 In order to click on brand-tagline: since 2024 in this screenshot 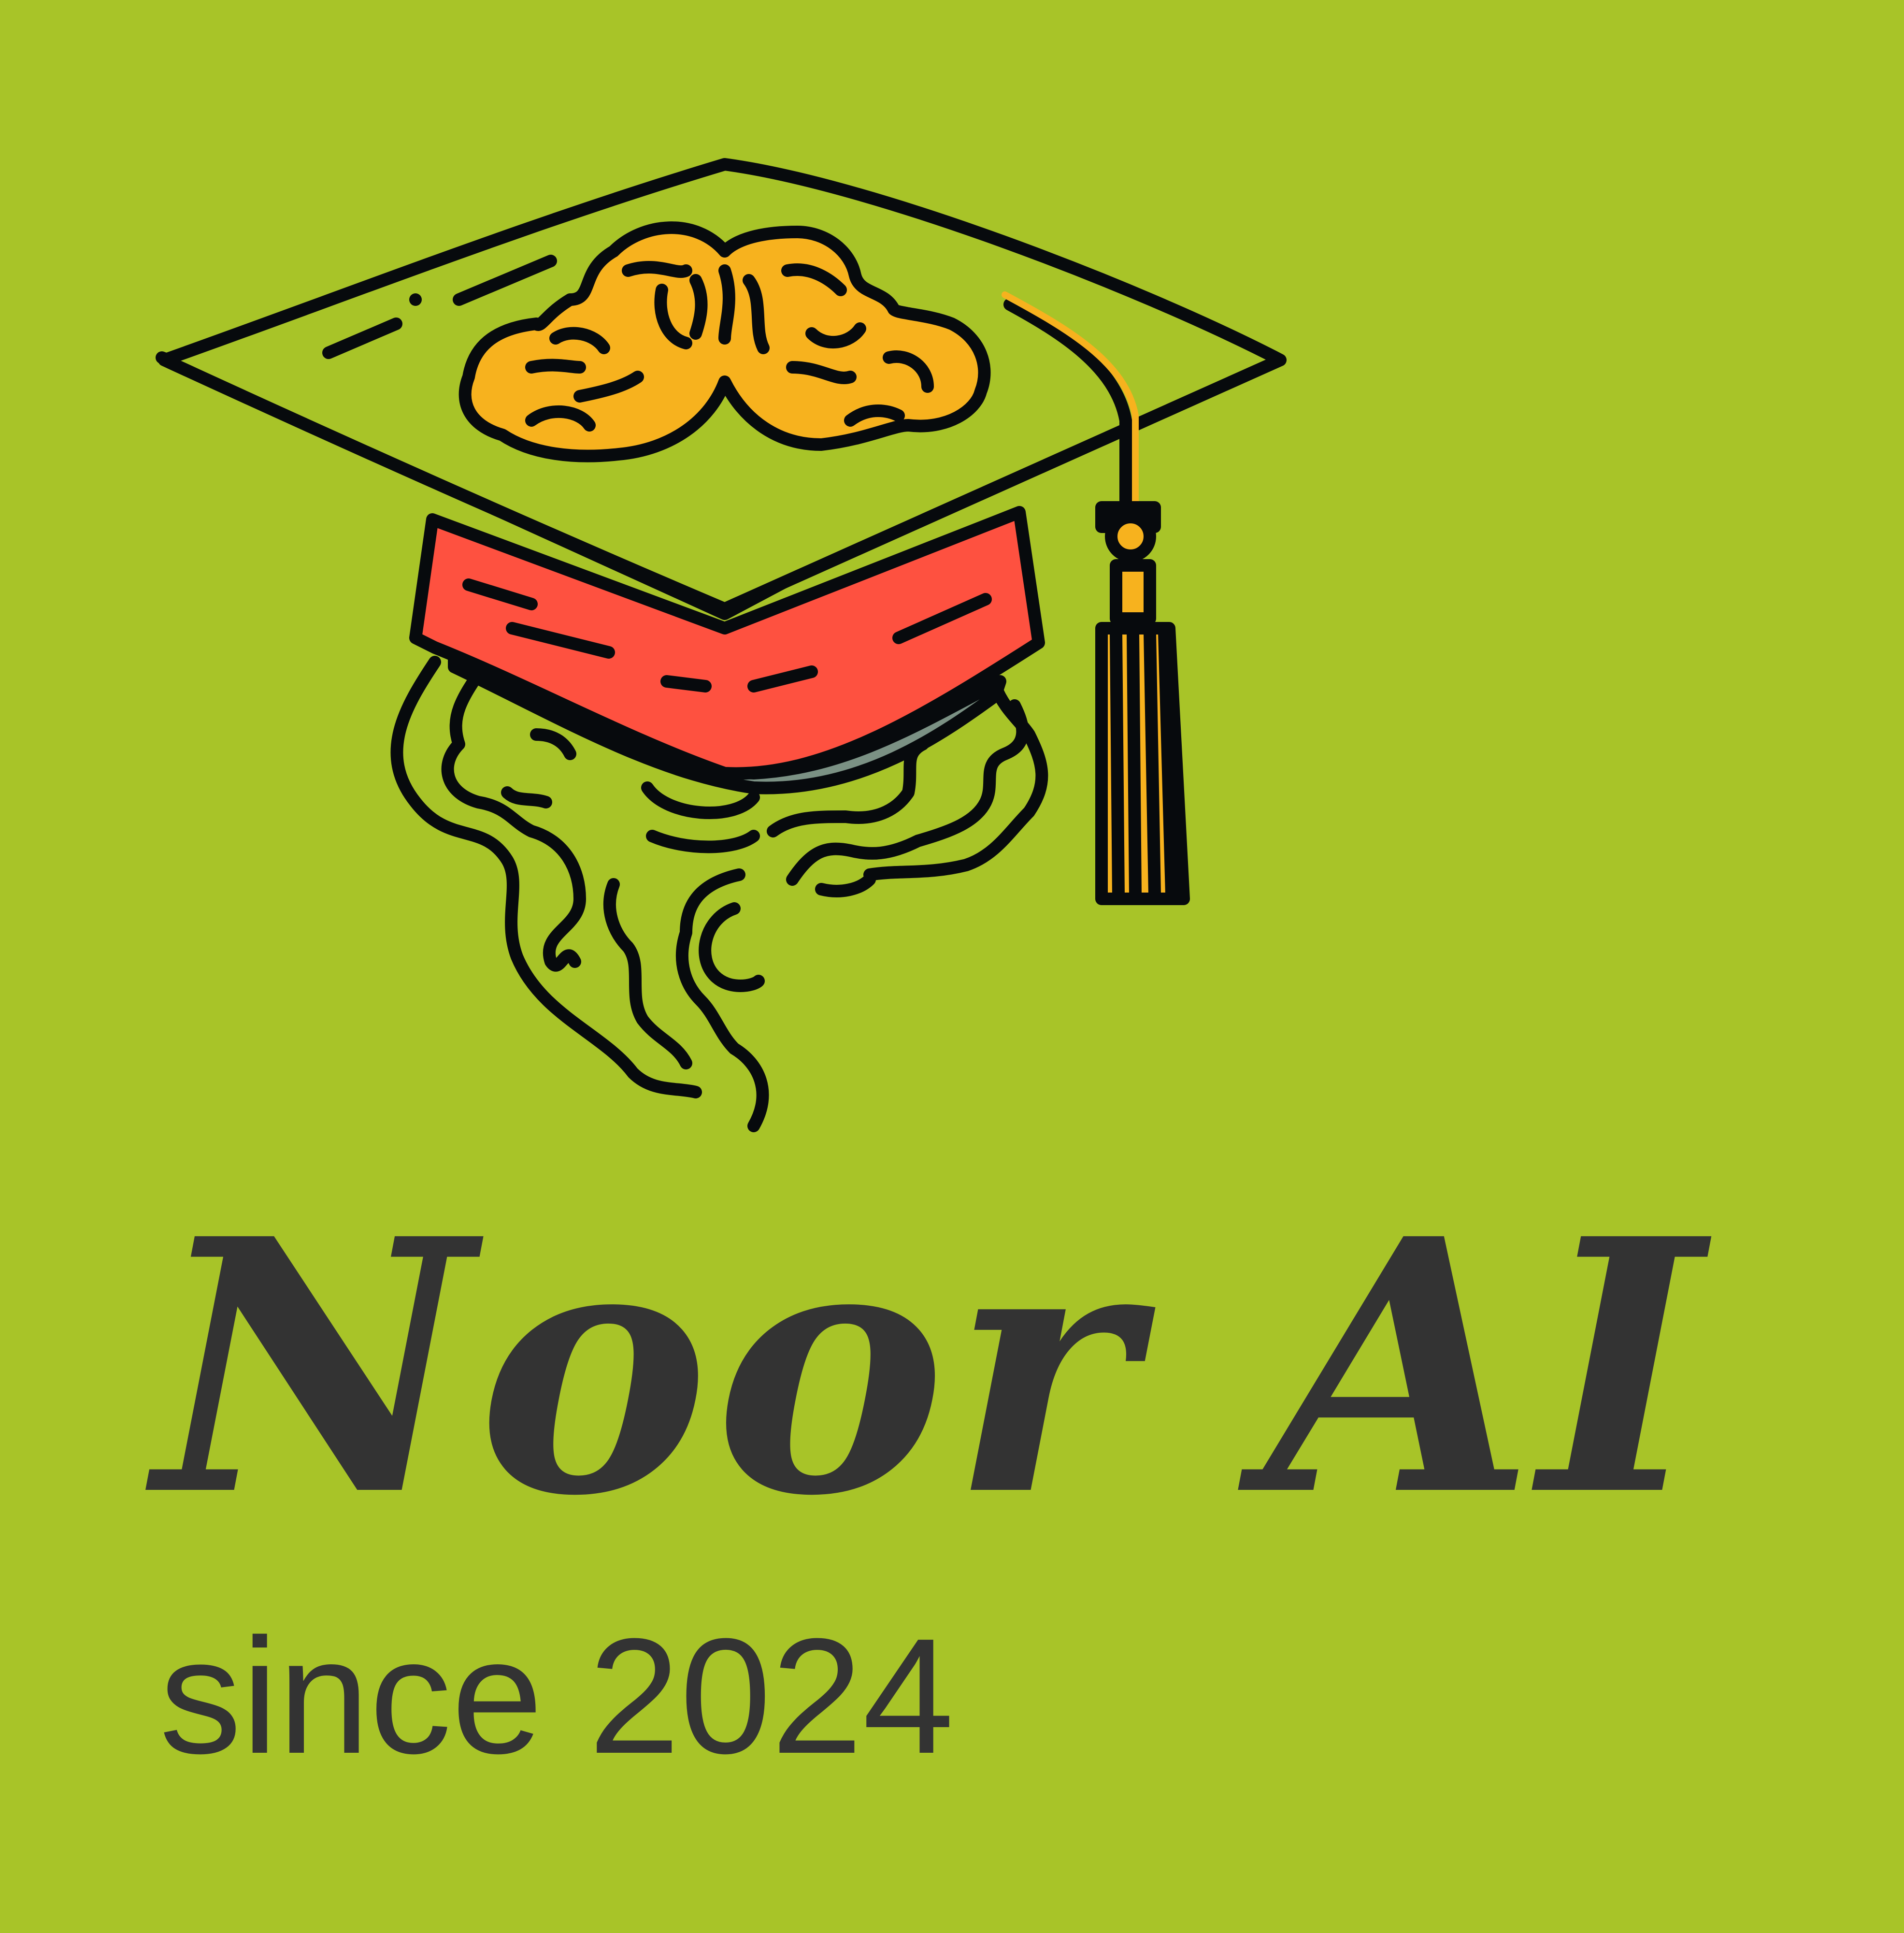, I will do `click(556, 1696)`.